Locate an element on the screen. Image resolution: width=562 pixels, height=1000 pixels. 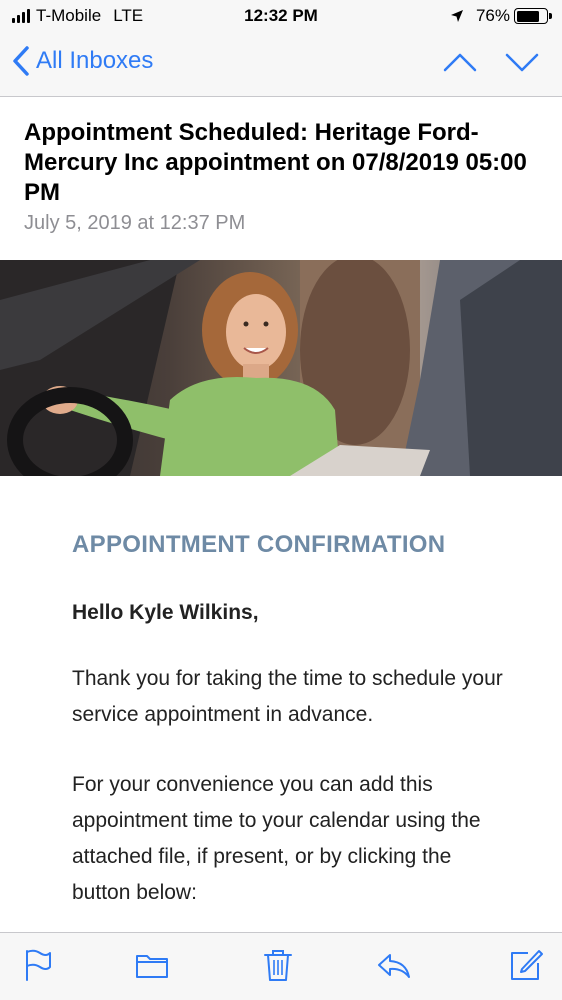
battery-icon is located at coordinates (533, 16).